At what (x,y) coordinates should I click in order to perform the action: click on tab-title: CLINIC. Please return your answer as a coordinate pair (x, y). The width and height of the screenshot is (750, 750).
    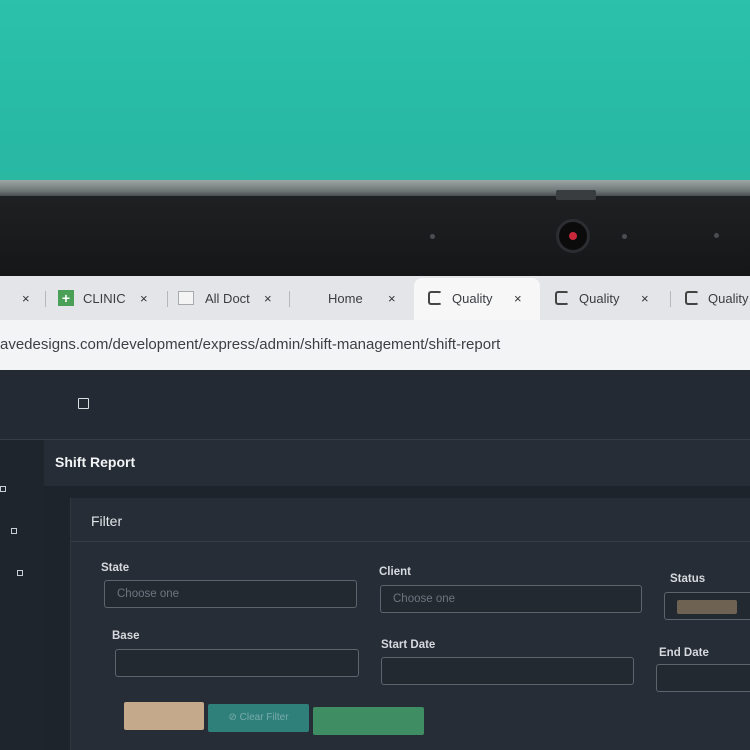
    Looking at the image, I should click on (104, 298).